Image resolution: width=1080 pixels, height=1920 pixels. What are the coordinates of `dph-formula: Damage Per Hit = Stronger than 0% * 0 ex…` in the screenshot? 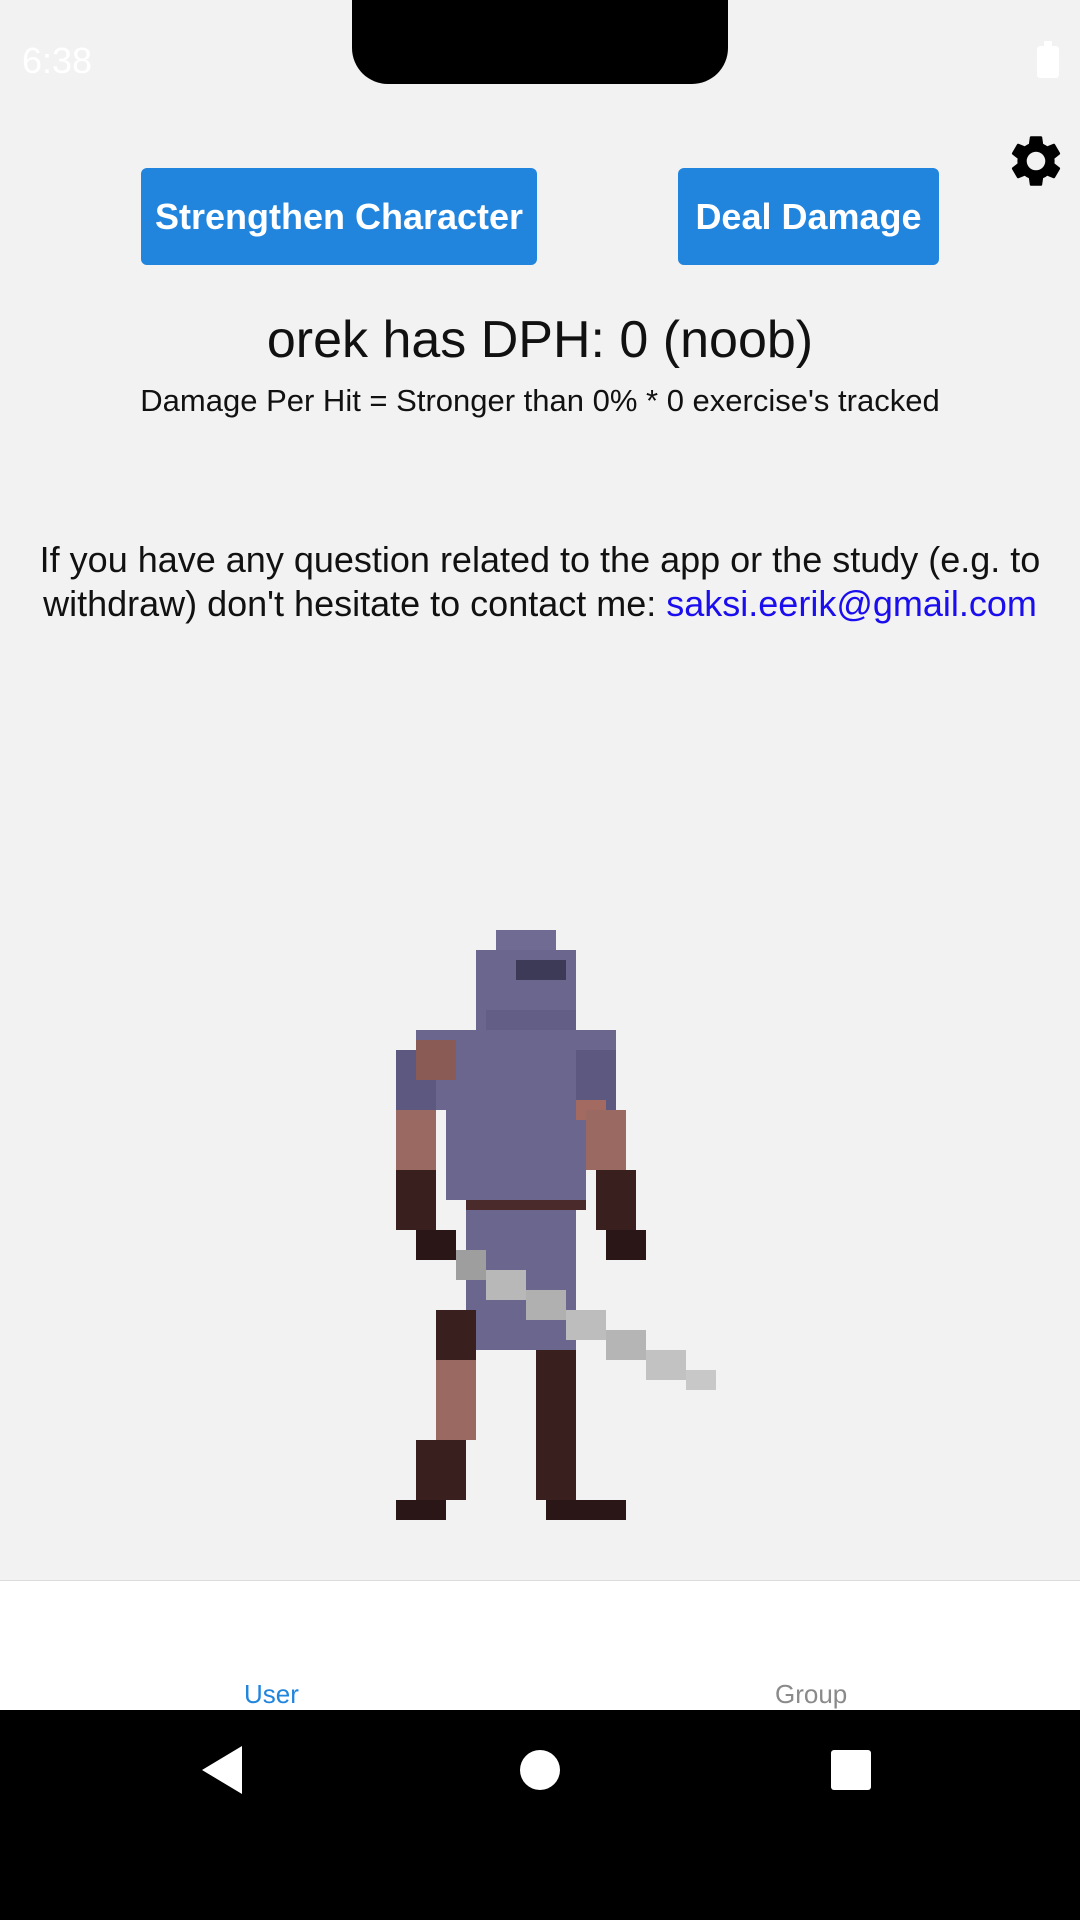 It's located at (540, 400).